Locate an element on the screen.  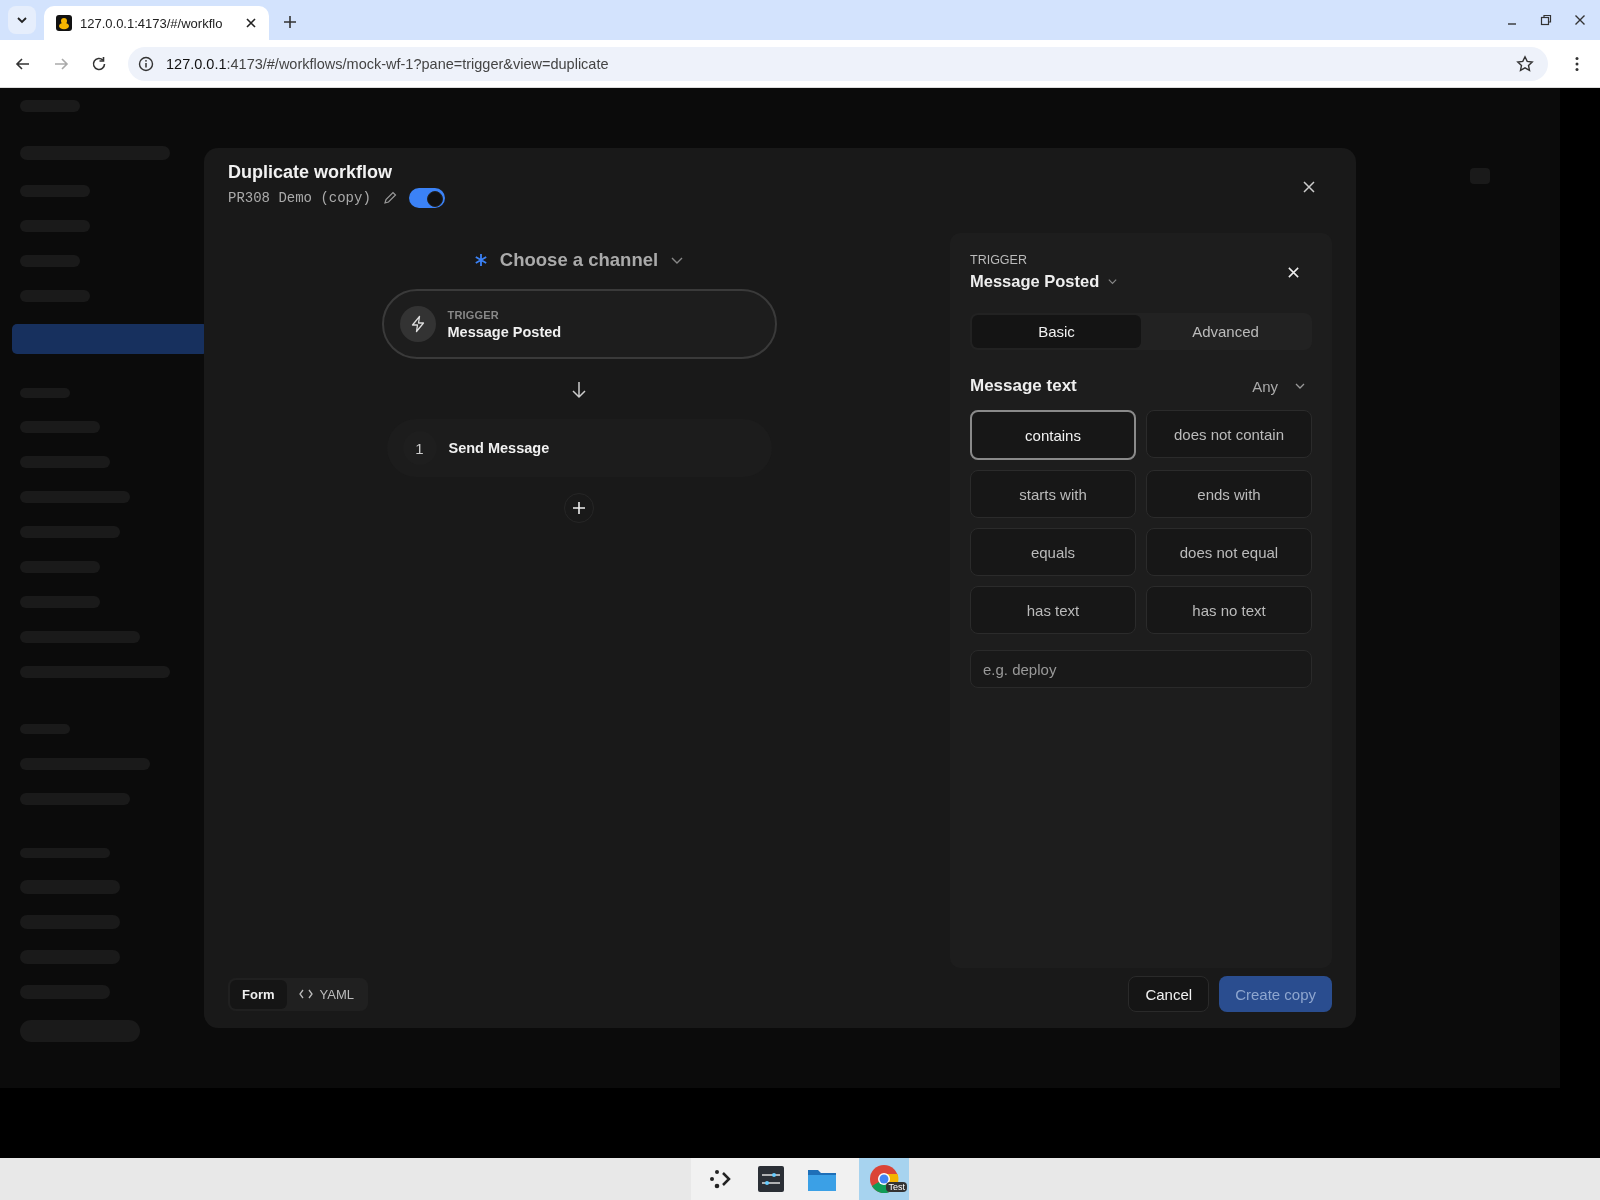
reload-icon is located at coordinates (99, 63).